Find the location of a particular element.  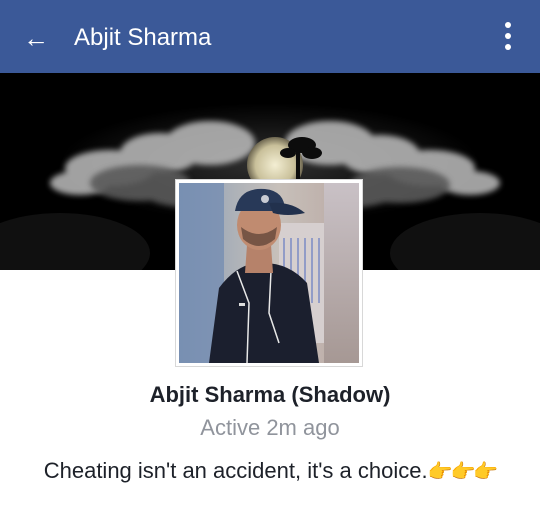

profile-picture is located at coordinates (269, 273).